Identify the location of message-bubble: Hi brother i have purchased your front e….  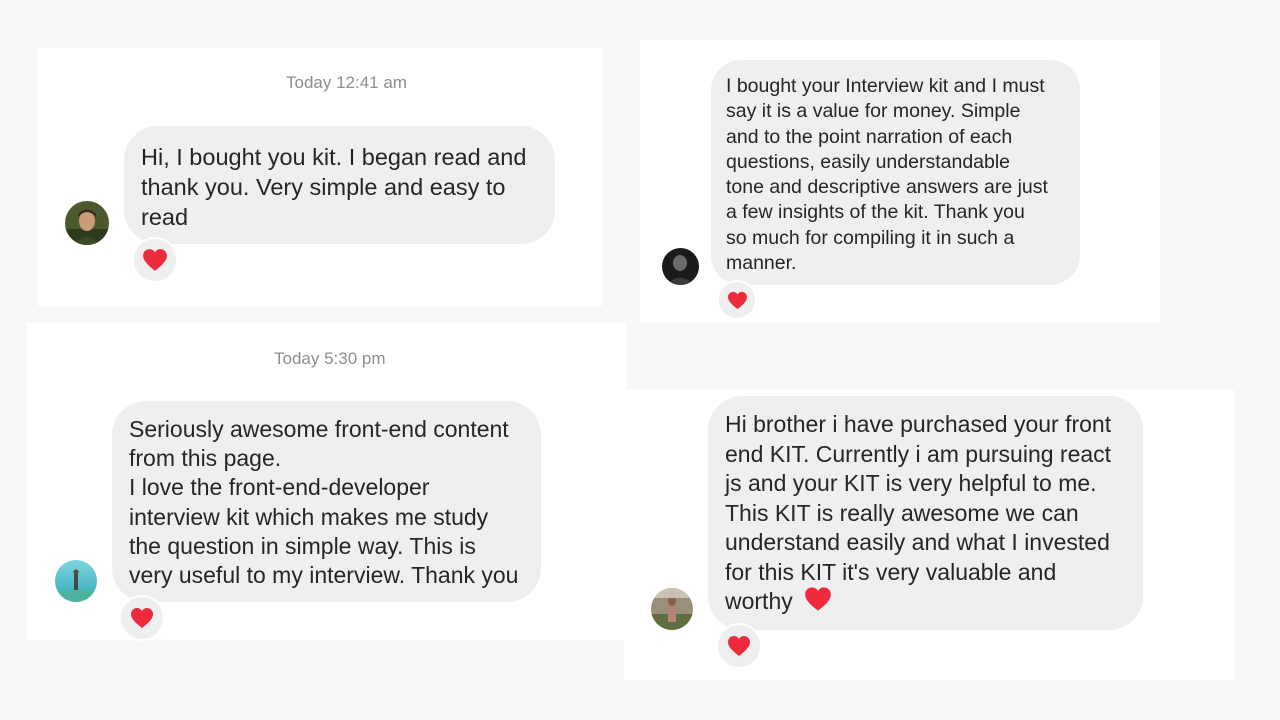
(925, 513).